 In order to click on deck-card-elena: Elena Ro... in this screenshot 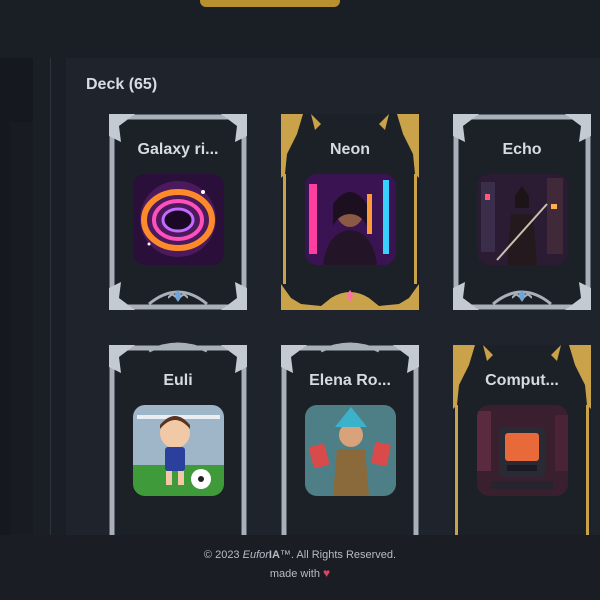, I will do `click(350, 438)`.